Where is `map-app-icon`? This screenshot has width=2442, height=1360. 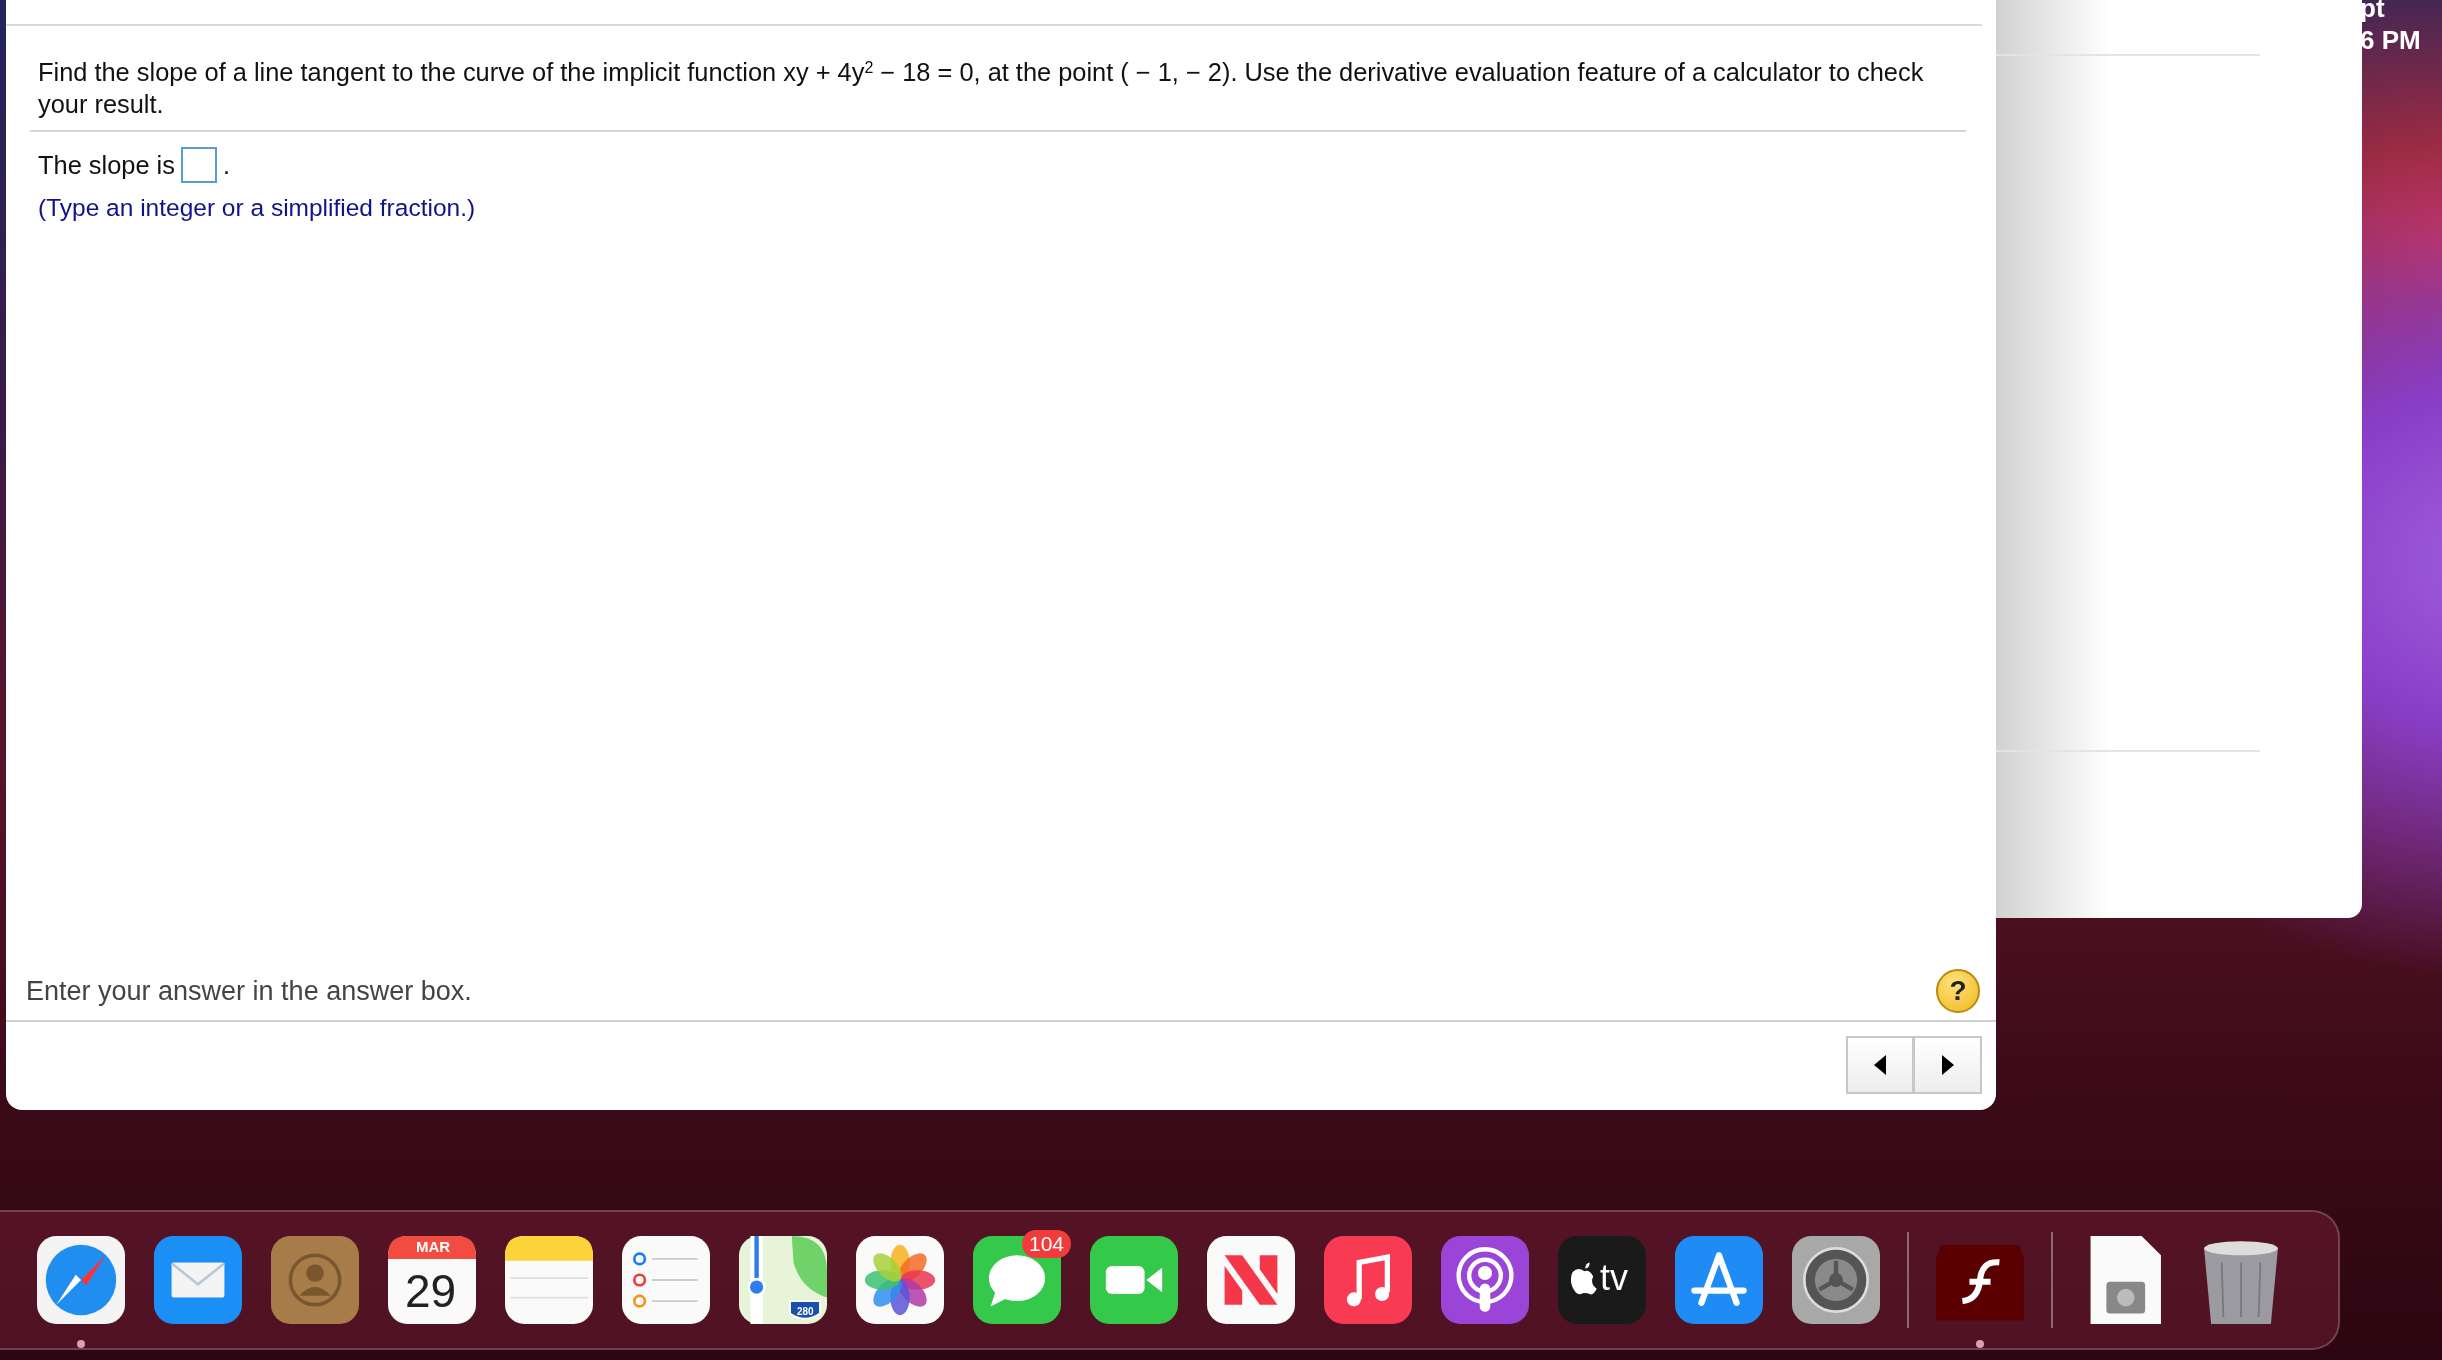 map-app-icon is located at coordinates (783, 1280).